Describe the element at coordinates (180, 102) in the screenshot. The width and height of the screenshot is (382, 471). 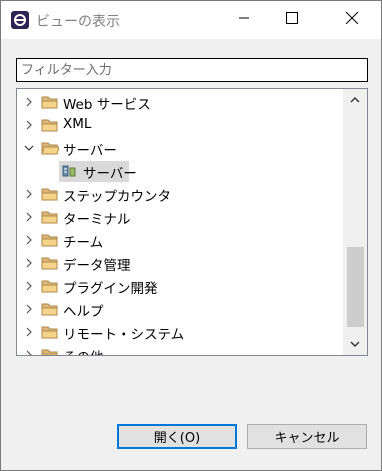
I see `tree-item-web-services: Web サービス` at that location.